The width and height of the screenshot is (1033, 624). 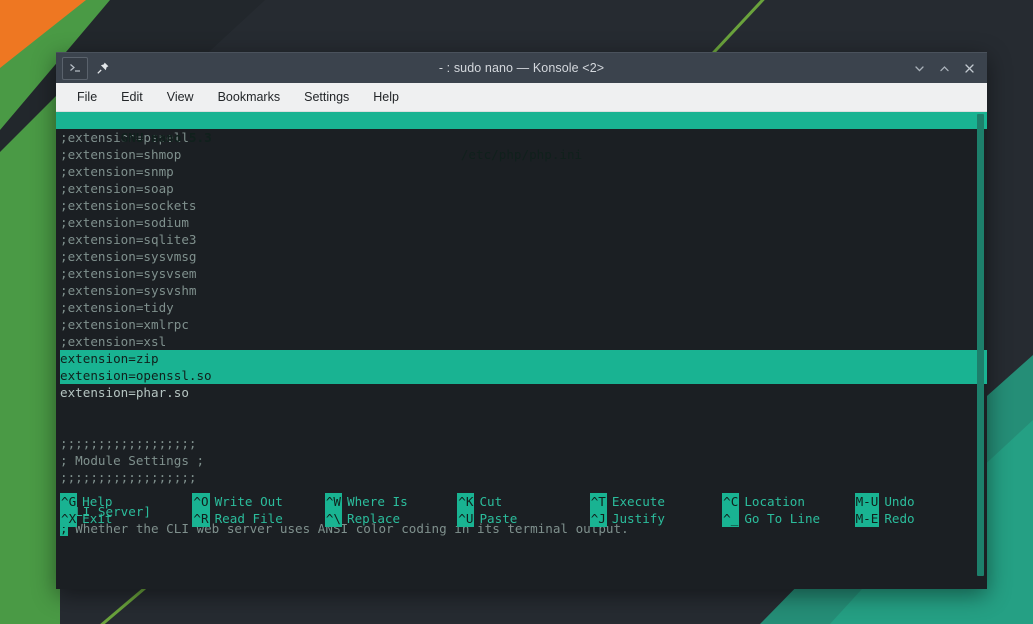 I want to click on shortcut-key: ^R, so click(x=201, y=518).